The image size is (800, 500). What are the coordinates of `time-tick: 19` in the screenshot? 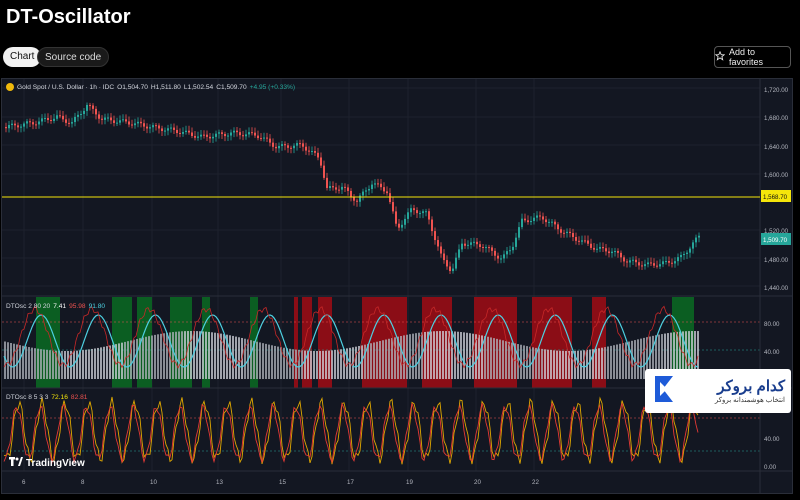 It's located at (409, 482).